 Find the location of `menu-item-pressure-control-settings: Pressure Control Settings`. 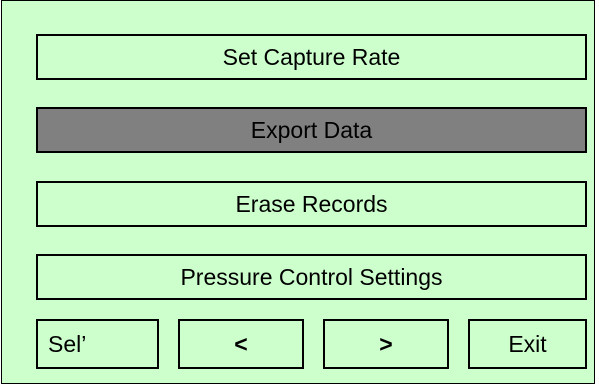

menu-item-pressure-control-settings: Pressure Control Settings is located at coordinates (311, 277).